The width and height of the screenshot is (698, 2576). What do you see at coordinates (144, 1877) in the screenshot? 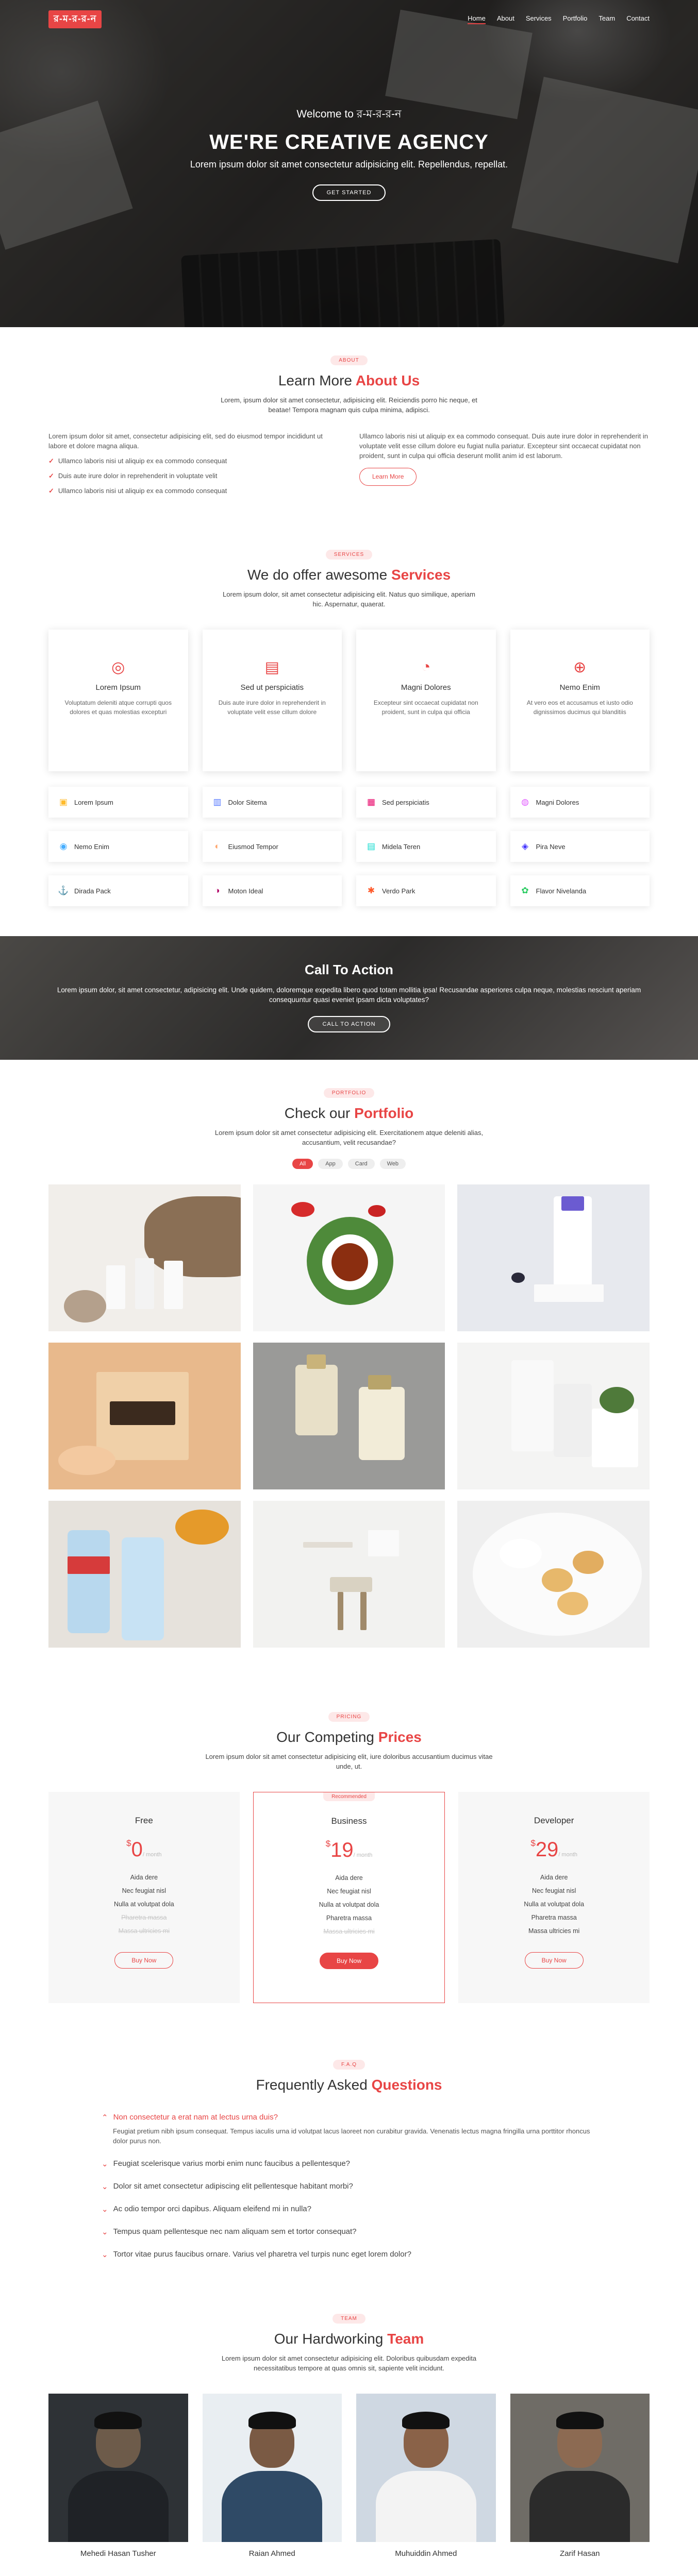
I see `plan-feature: Aida dere` at bounding box center [144, 1877].